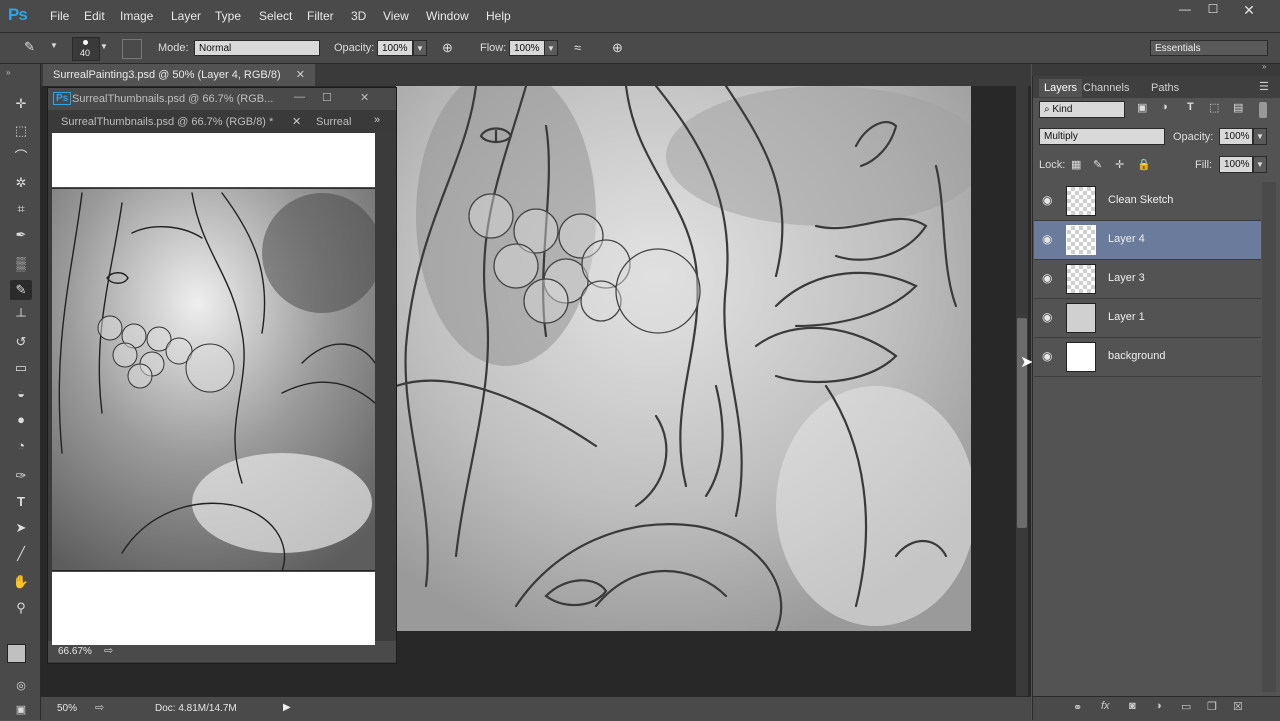 The image size is (1280, 721). I want to click on brush-preset-picker: 40, so click(86, 49).